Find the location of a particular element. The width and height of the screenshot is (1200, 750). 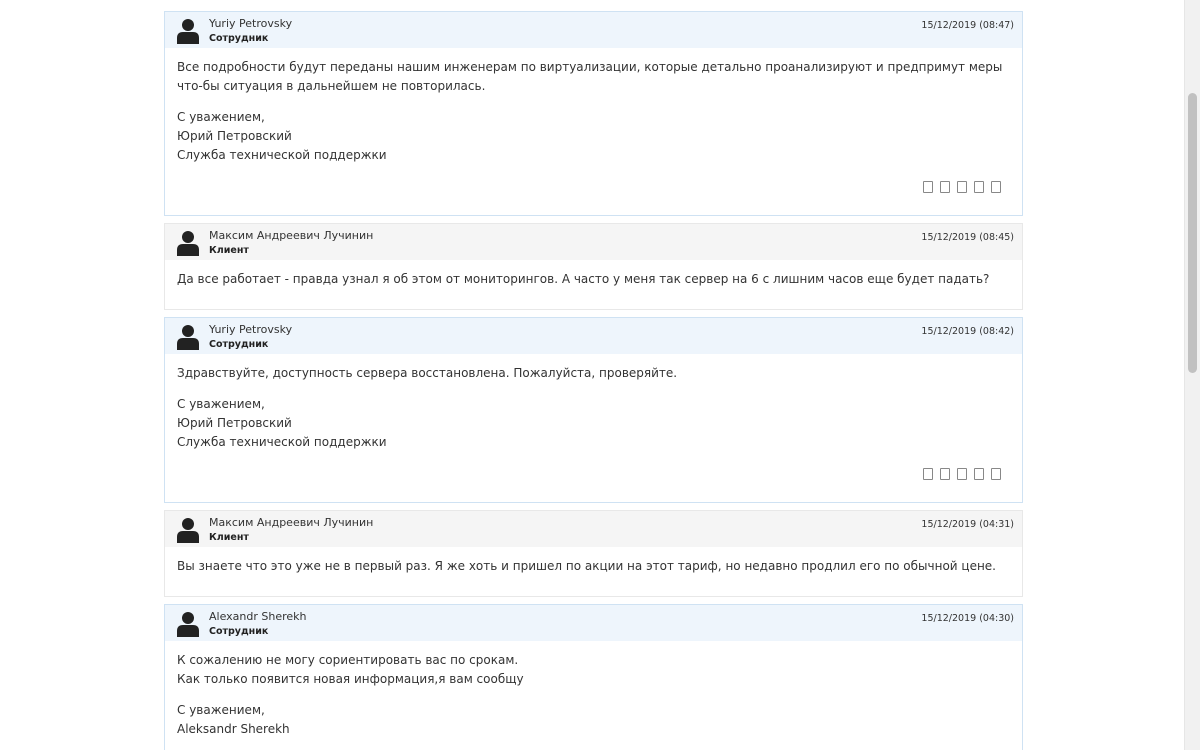

reply-author-name: Alexandr Sherekh is located at coordinates (258, 616).